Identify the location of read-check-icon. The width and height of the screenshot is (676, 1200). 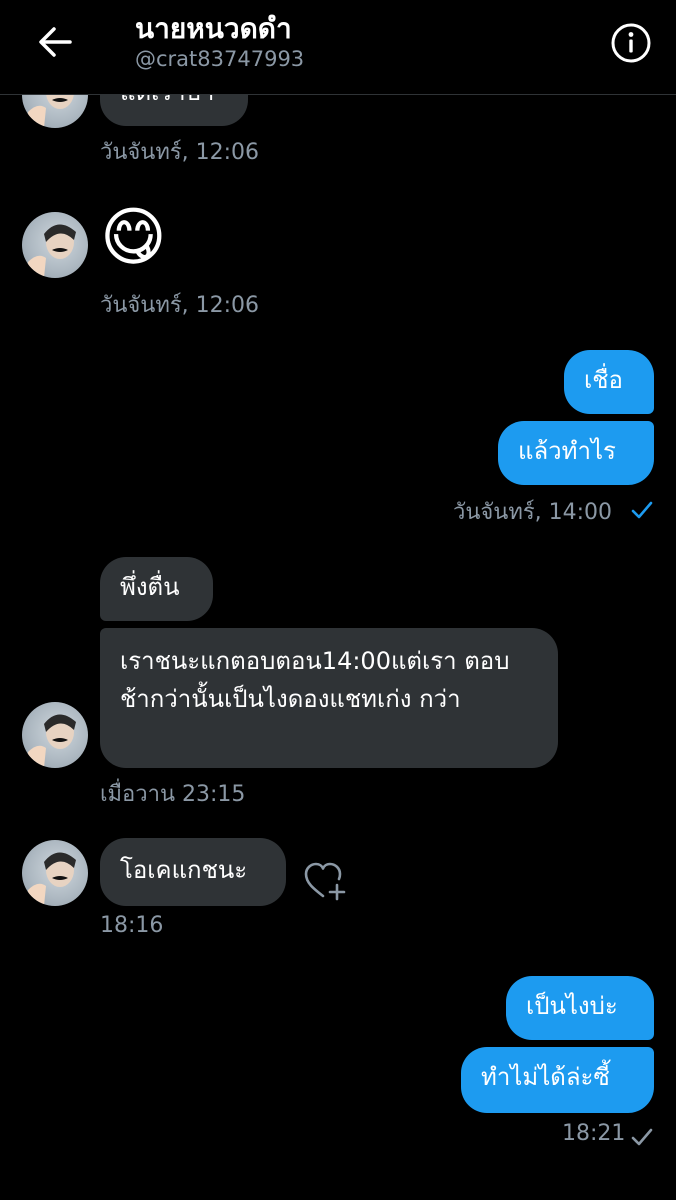
(642, 510).